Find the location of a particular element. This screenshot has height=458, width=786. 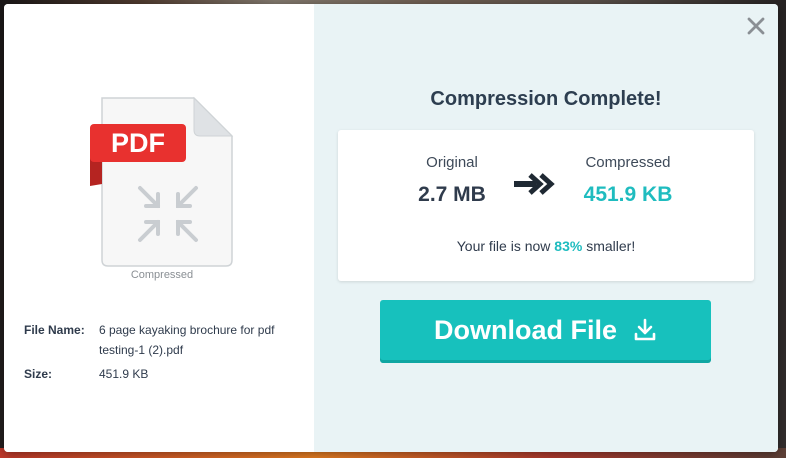

compressed-stat: Compressed 451.9 KB is located at coordinates (628, 180).